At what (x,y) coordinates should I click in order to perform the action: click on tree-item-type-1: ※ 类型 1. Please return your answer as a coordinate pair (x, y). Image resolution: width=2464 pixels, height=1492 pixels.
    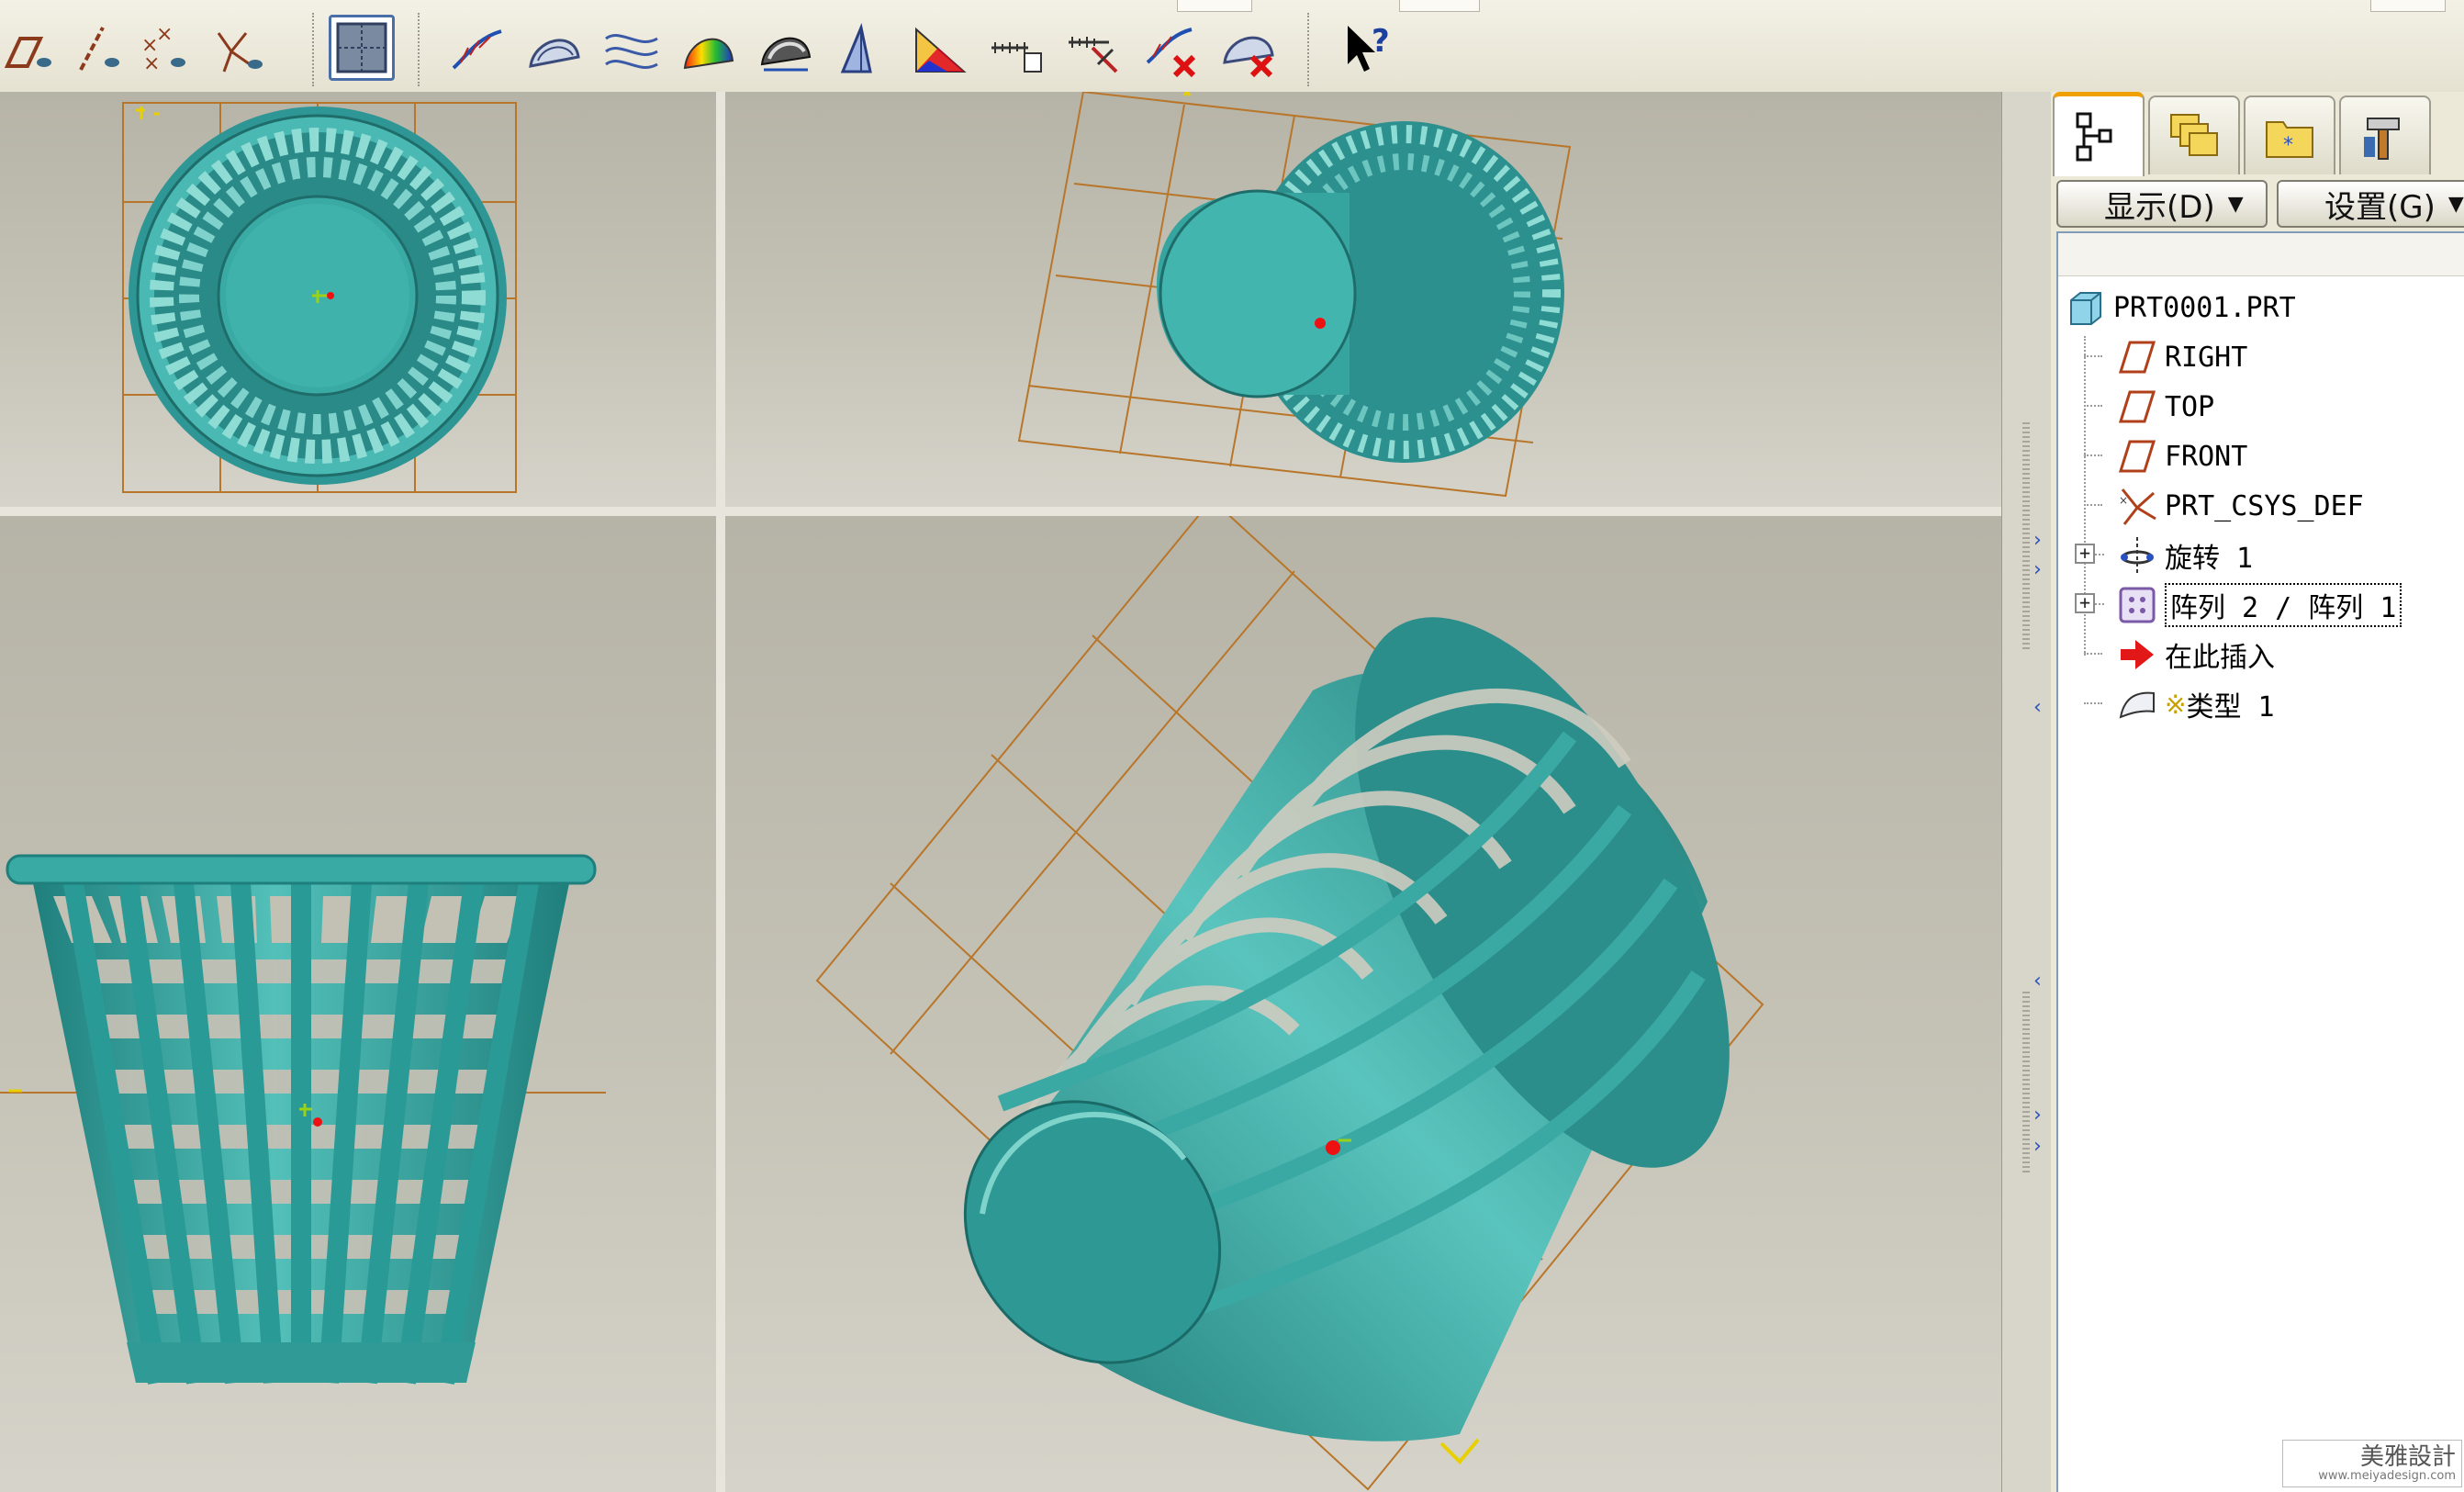
    Looking at the image, I should click on (2196, 704).